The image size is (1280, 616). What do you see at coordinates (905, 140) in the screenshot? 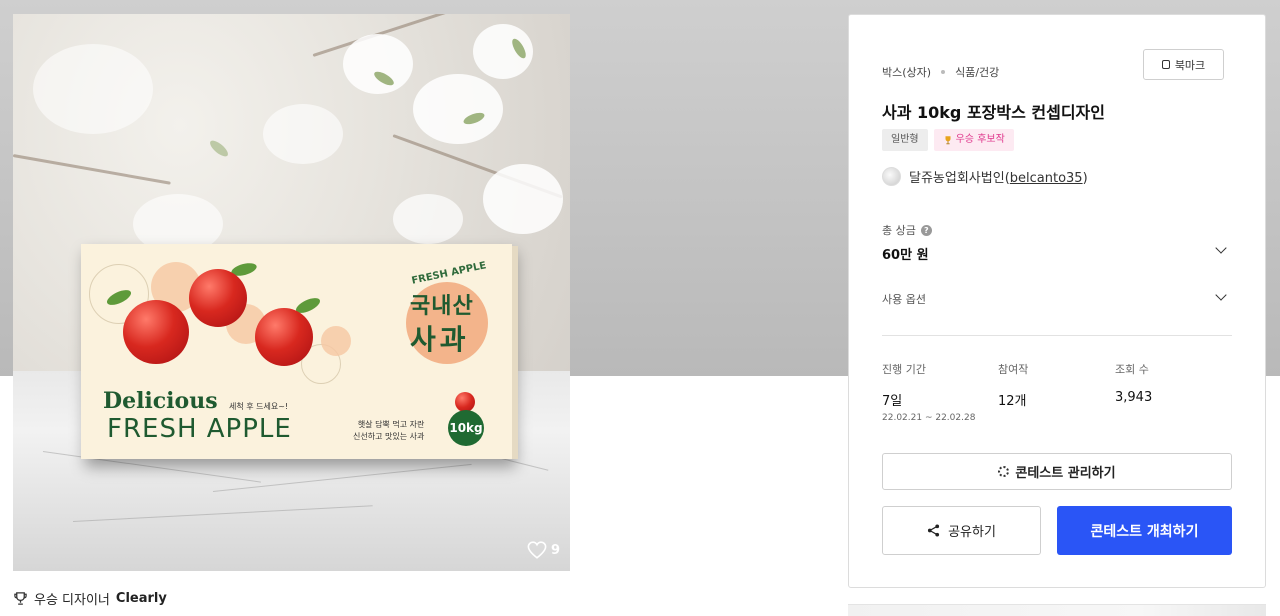
I see `type-tag: 일반형` at bounding box center [905, 140].